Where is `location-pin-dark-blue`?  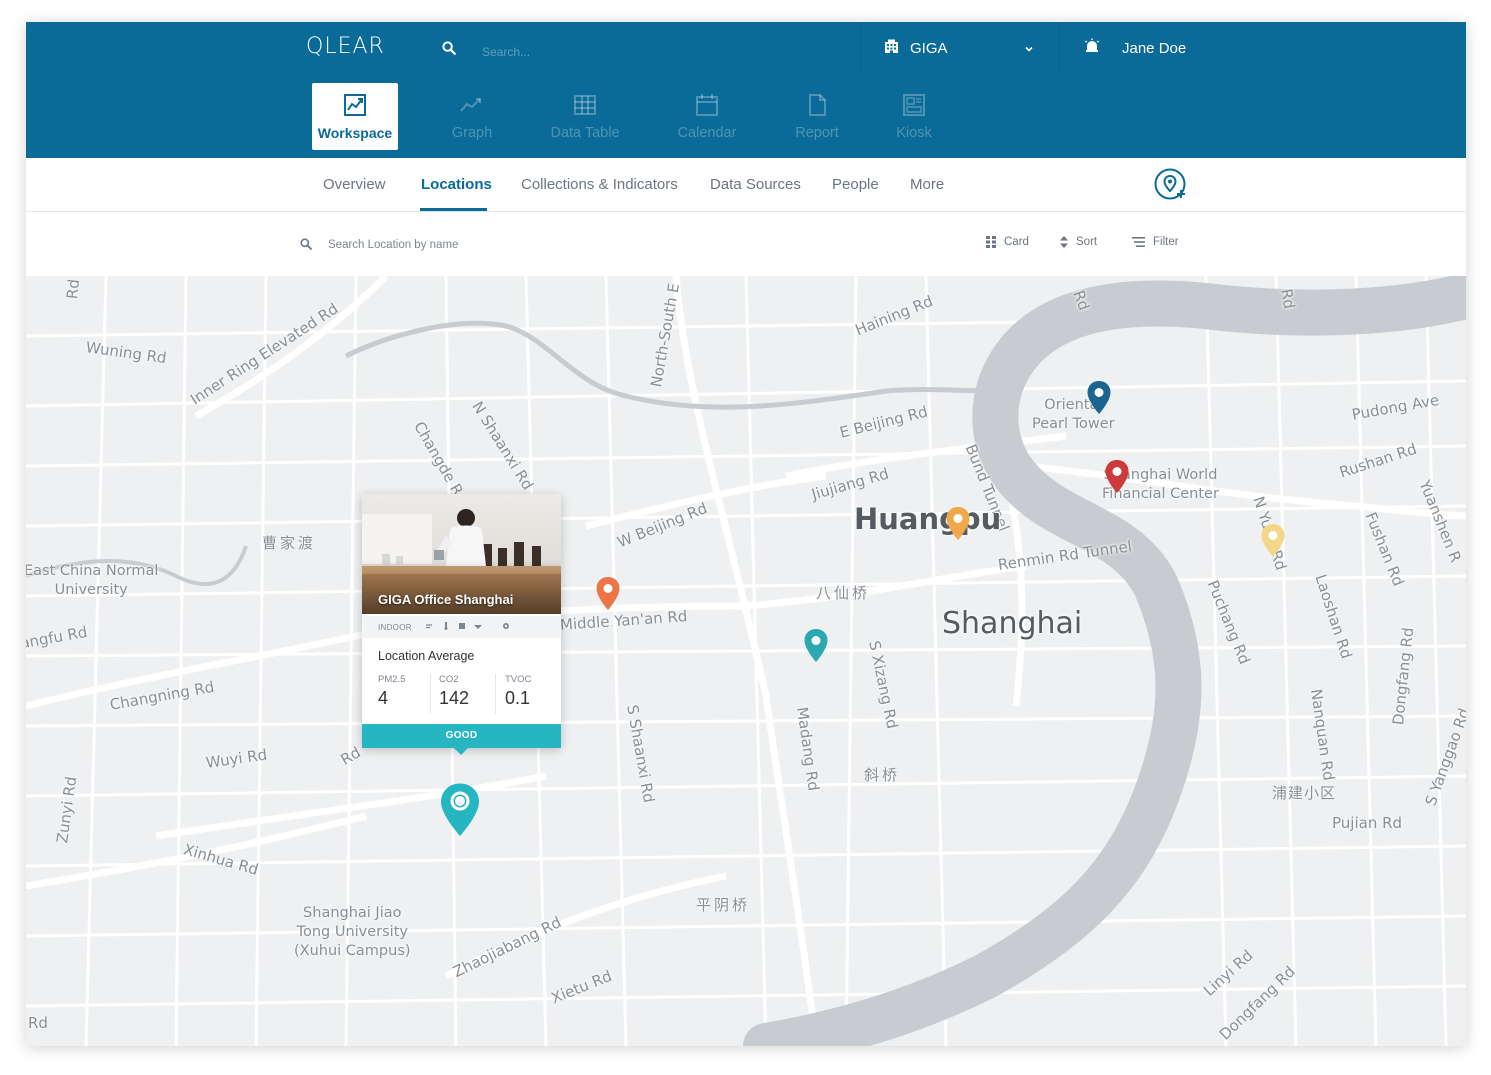 location-pin-dark-blue is located at coordinates (1099, 398).